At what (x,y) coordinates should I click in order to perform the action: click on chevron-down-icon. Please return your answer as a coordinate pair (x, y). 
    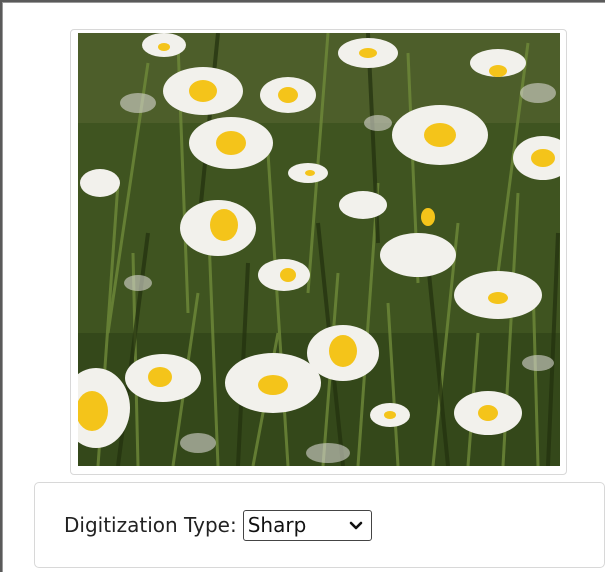
    Looking at the image, I should click on (356, 525).